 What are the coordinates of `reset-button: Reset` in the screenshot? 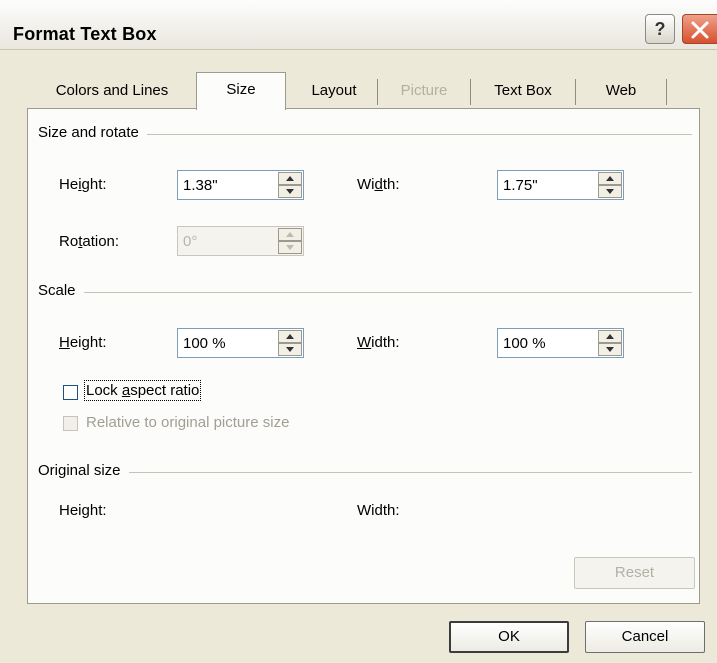 It's located at (634, 573).